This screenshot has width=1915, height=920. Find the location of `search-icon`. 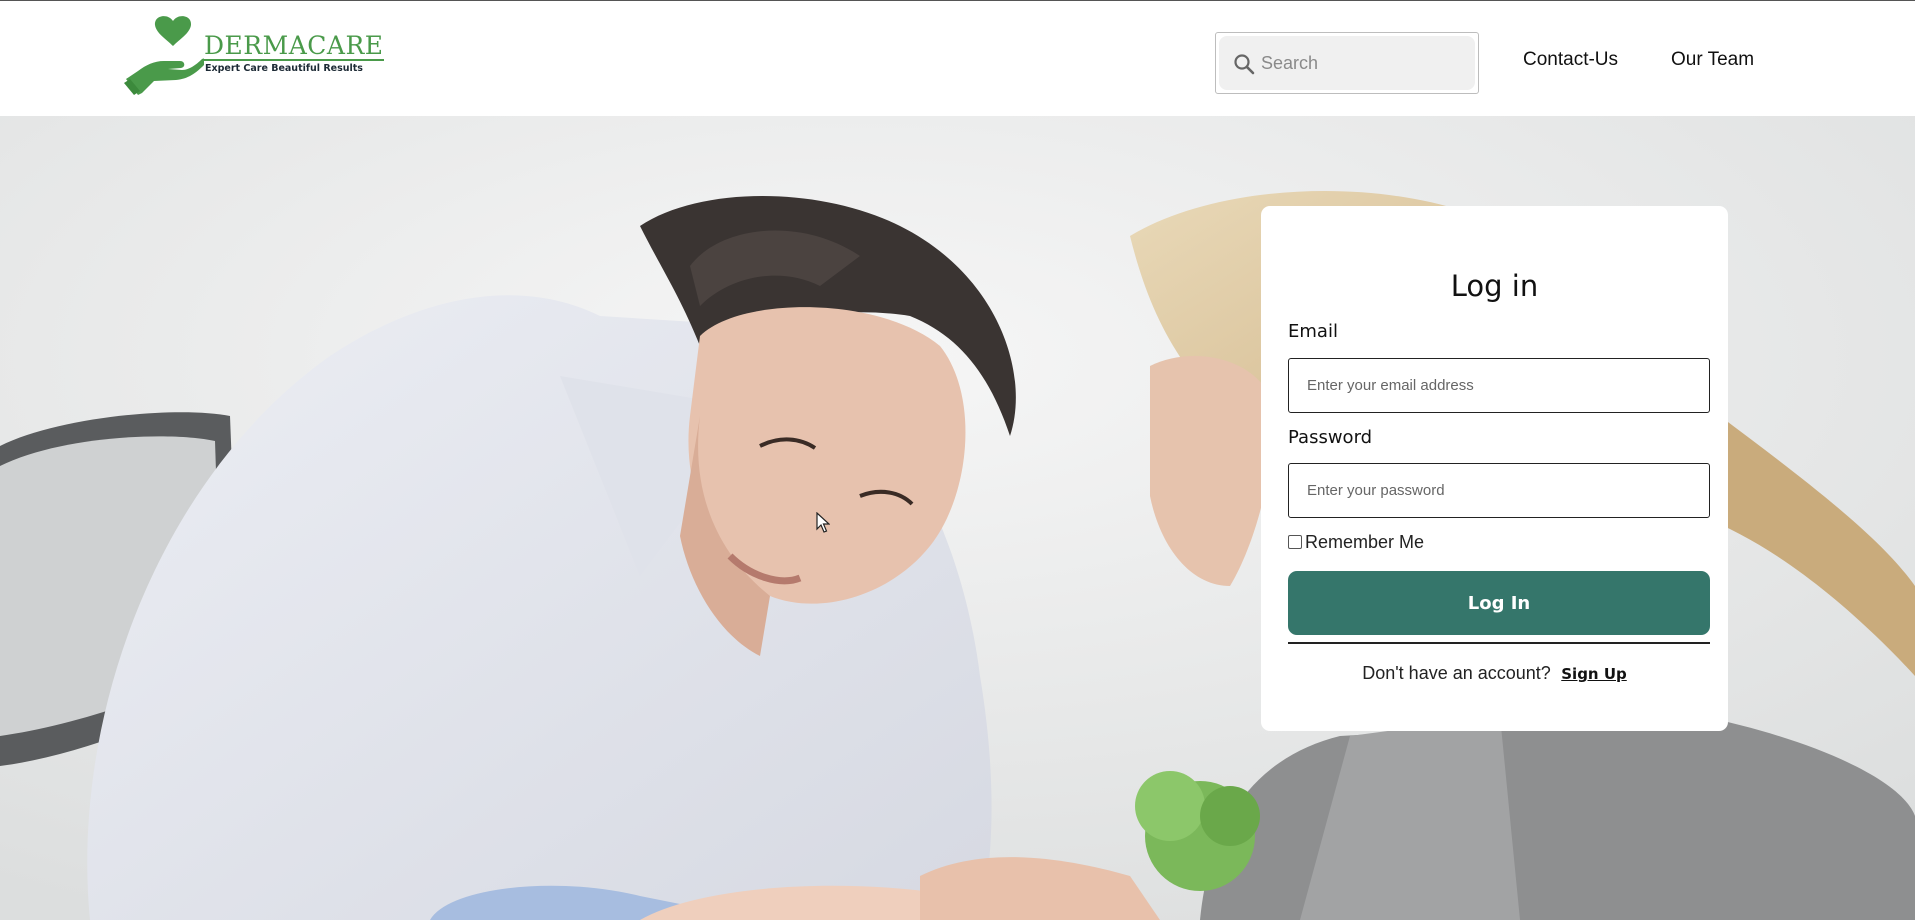

search-icon is located at coordinates (1244, 64).